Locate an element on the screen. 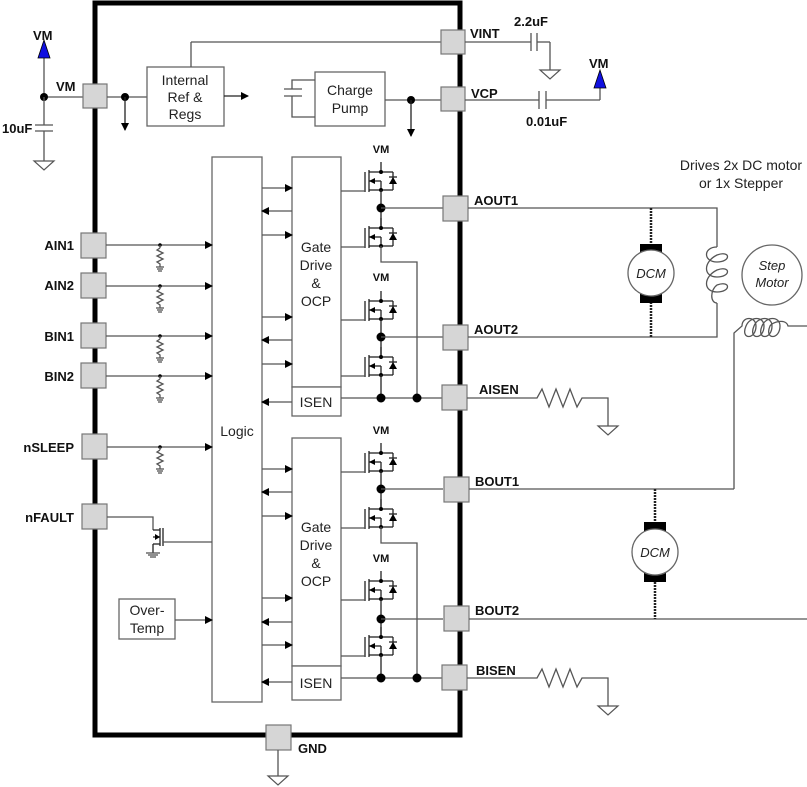 The width and height of the screenshot is (807, 787). pin-aout2 is located at coordinates (455, 337).